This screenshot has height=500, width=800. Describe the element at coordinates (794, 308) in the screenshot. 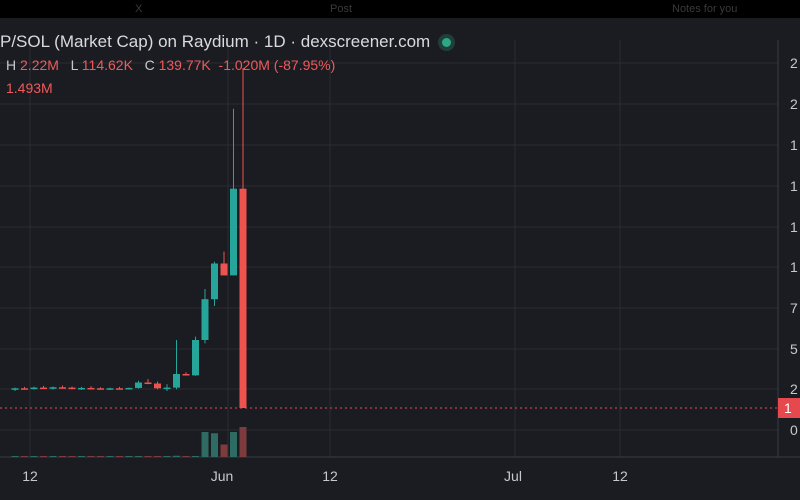

I see `y-tick-label: 7` at that location.